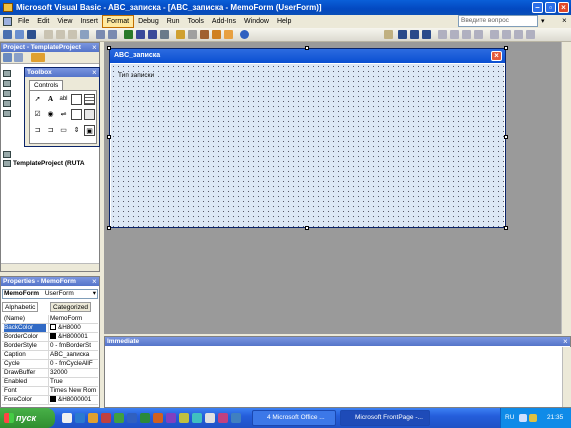  I want to click on form-close-icon: ×, so click(496, 56).